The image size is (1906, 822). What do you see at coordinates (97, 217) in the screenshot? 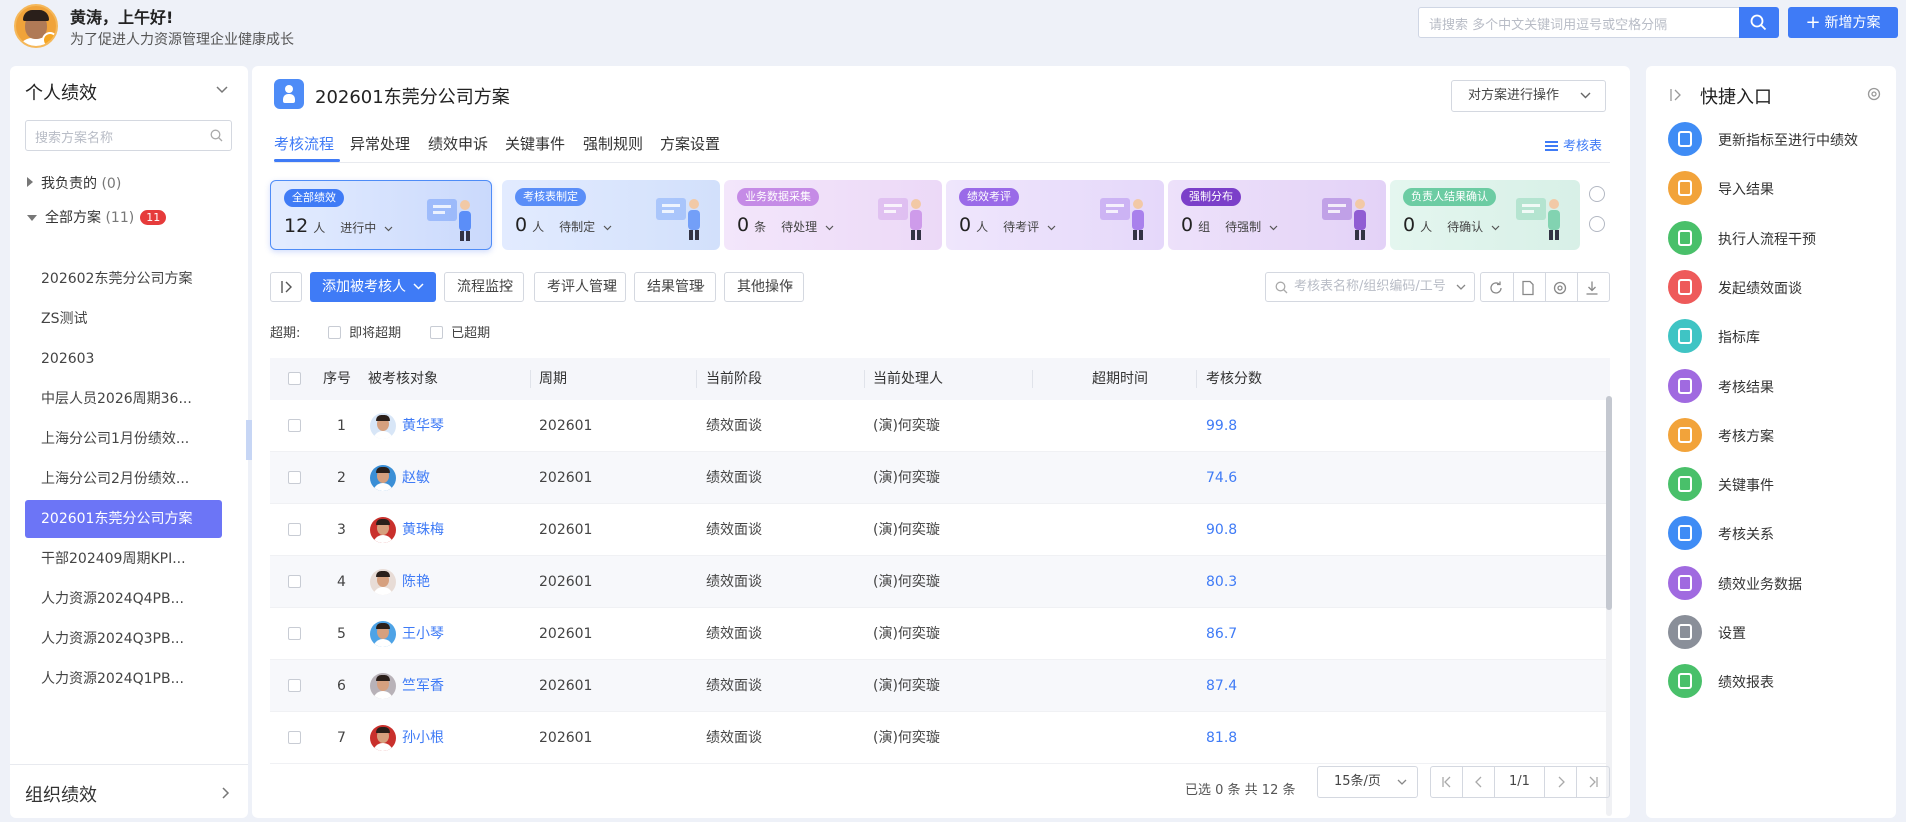
I see `group-all-plans: 全部方案 (11) 11` at bounding box center [97, 217].